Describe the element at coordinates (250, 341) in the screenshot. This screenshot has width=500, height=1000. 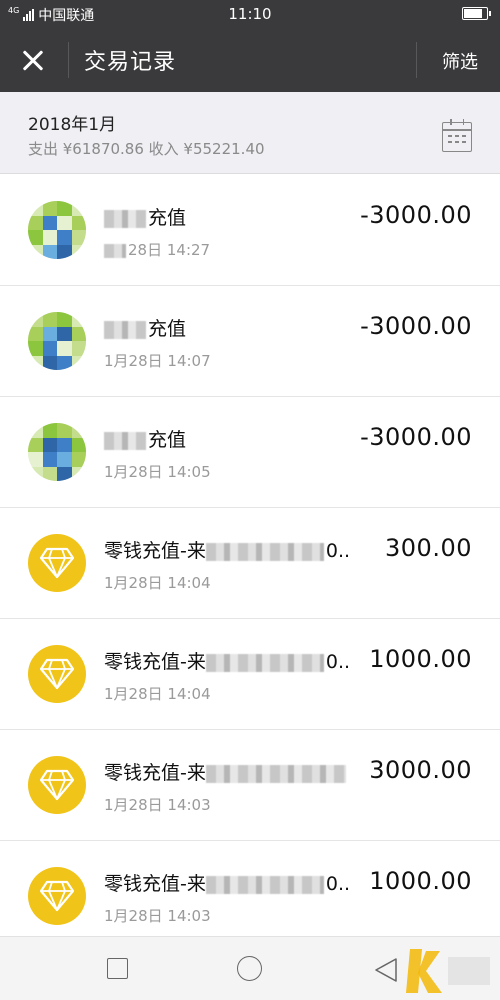
I see `transaction-row: 充值 1月28日 14:07 -3000.00` at that location.